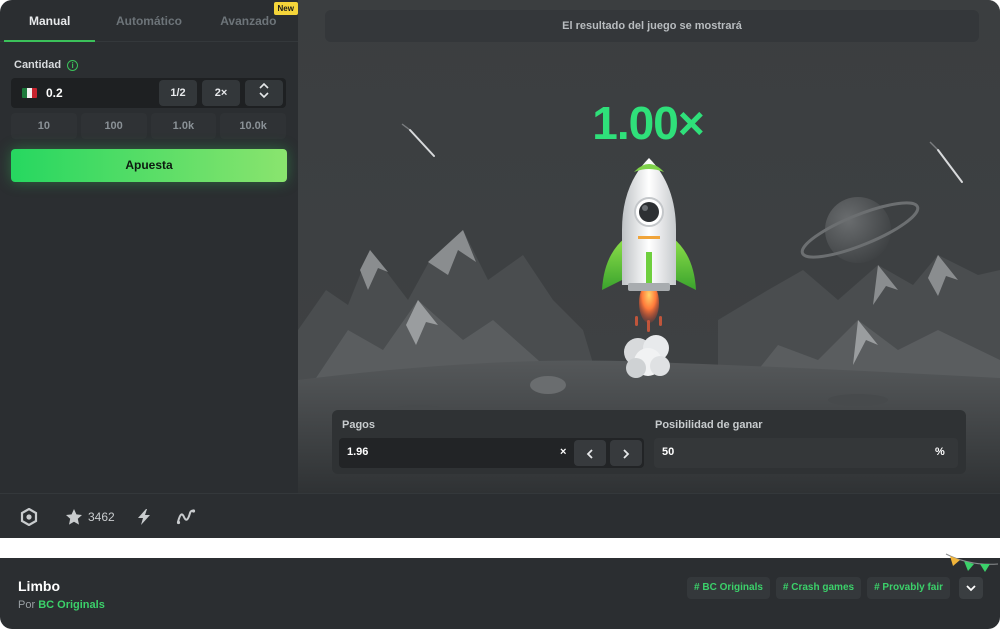  Describe the element at coordinates (148, 126) in the screenshot. I see `quick-amounts: 10 100 1.0k 10.0k` at that location.